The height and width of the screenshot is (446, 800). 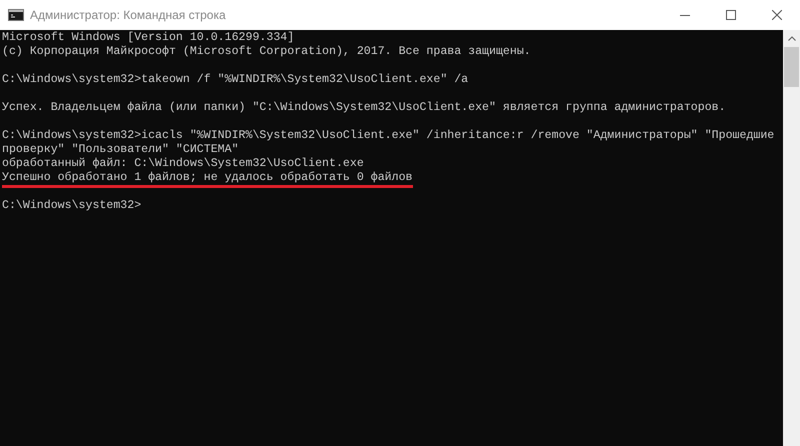 What do you see at coordinates (183, 164) in the screenshot?
I see `console-line: обработанный файл: C:\Windows\System32\UsoClient.exe` at bounding box center [183, 164].